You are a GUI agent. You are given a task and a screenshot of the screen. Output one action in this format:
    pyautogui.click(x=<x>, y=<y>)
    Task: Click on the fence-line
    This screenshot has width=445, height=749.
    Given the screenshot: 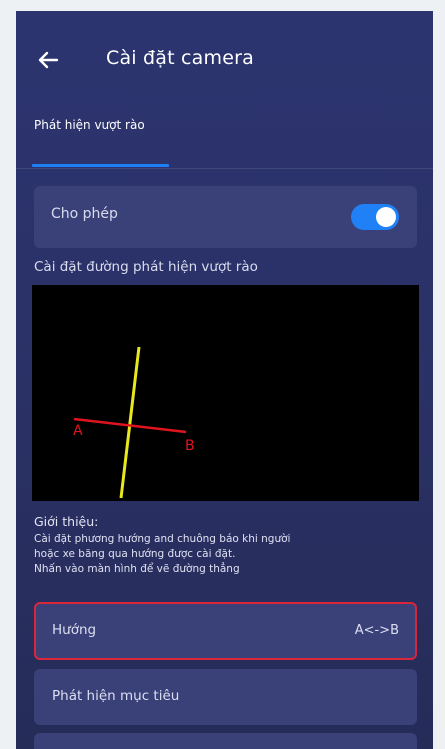 What is the action you would take?
    pyautogui.click(x=130, y=422)
    